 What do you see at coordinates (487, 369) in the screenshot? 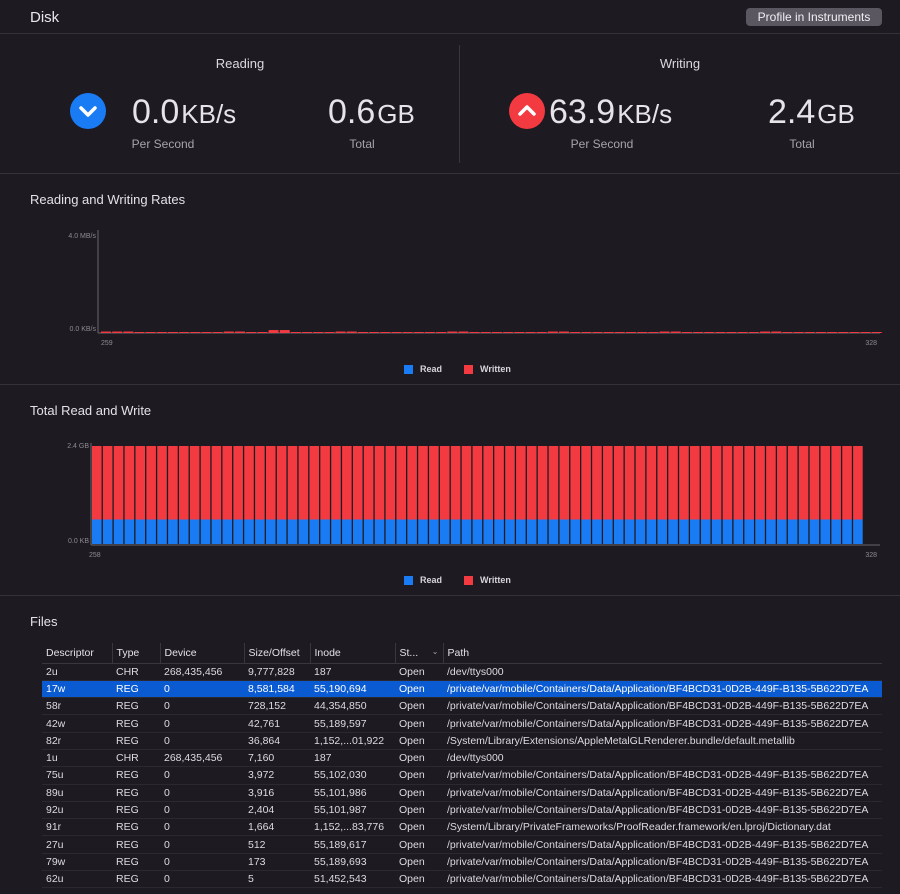
I see `legend-written: Written` at bounding box center [487, 369].